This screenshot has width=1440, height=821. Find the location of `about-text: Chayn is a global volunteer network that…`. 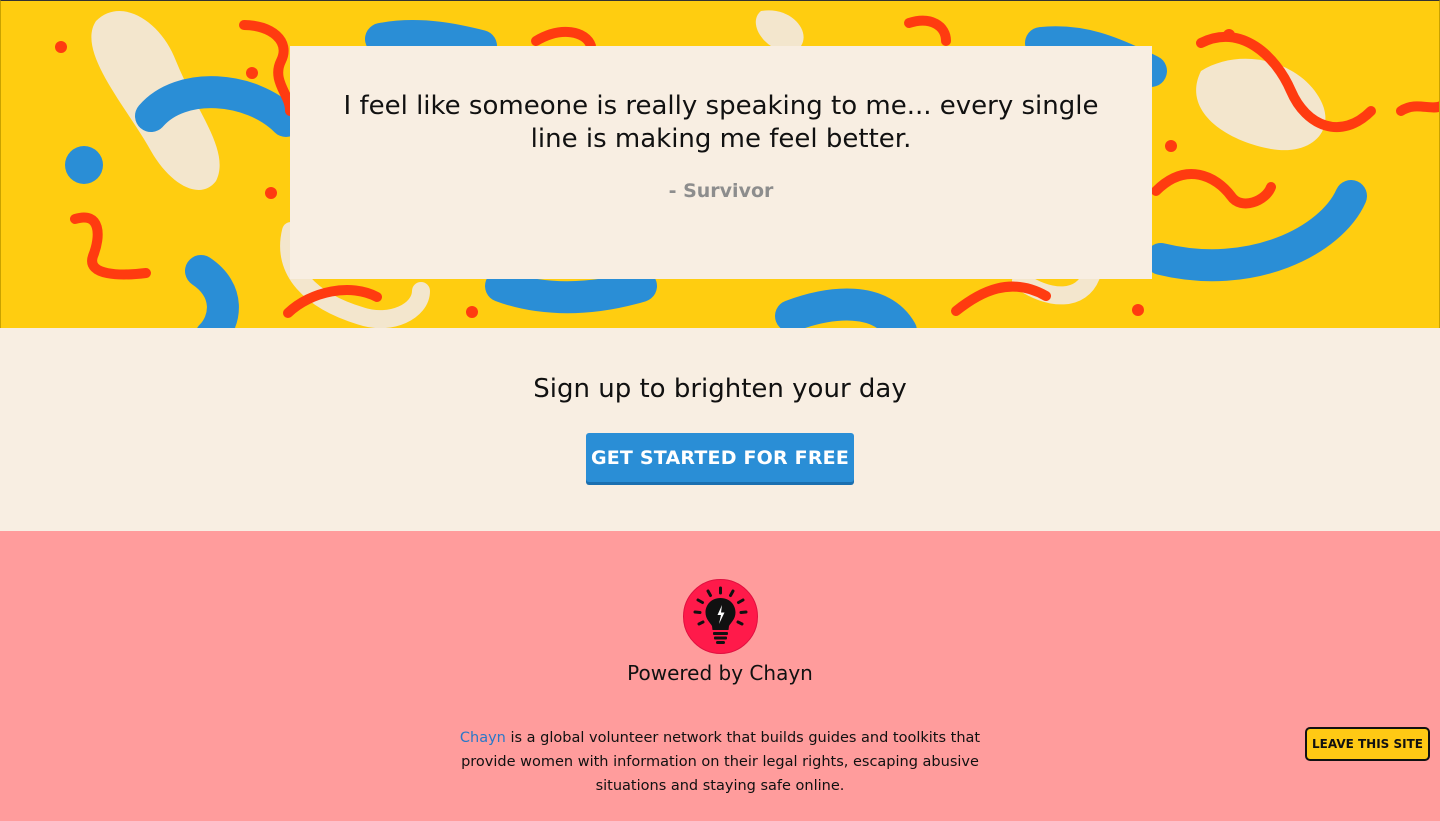

about-text: Chayn is a global volunteer network that… is located at coordinates (720, 762).